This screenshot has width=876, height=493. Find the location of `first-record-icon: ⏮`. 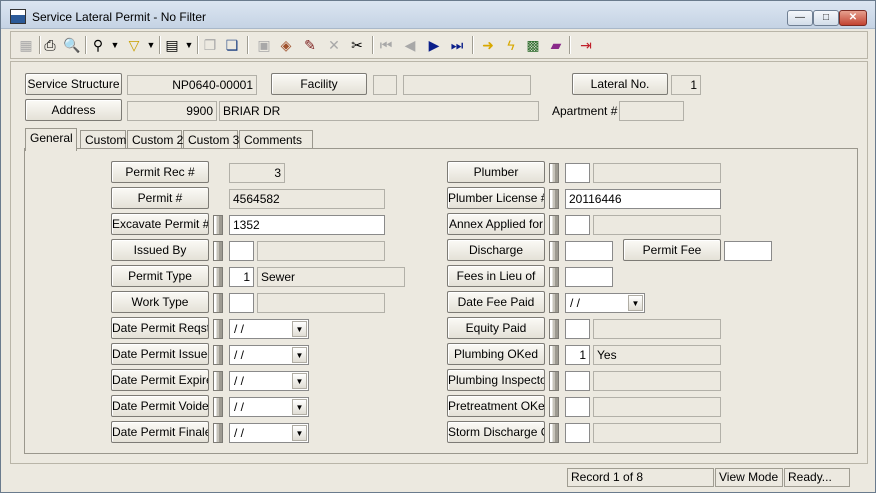

first-record-icon: ⏮ is located at coordinates (386, 45).